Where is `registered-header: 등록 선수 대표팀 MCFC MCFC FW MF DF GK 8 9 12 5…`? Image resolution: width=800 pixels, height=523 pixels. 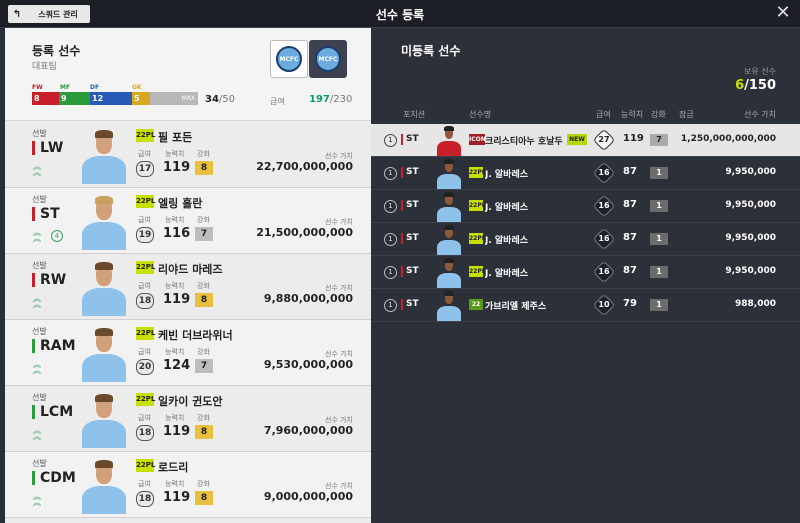
registered-header: 등록 선수 대표팀 MCFC MCFC FW MF DF GK 8 9 12 5… is located at coordinates (188, 74).